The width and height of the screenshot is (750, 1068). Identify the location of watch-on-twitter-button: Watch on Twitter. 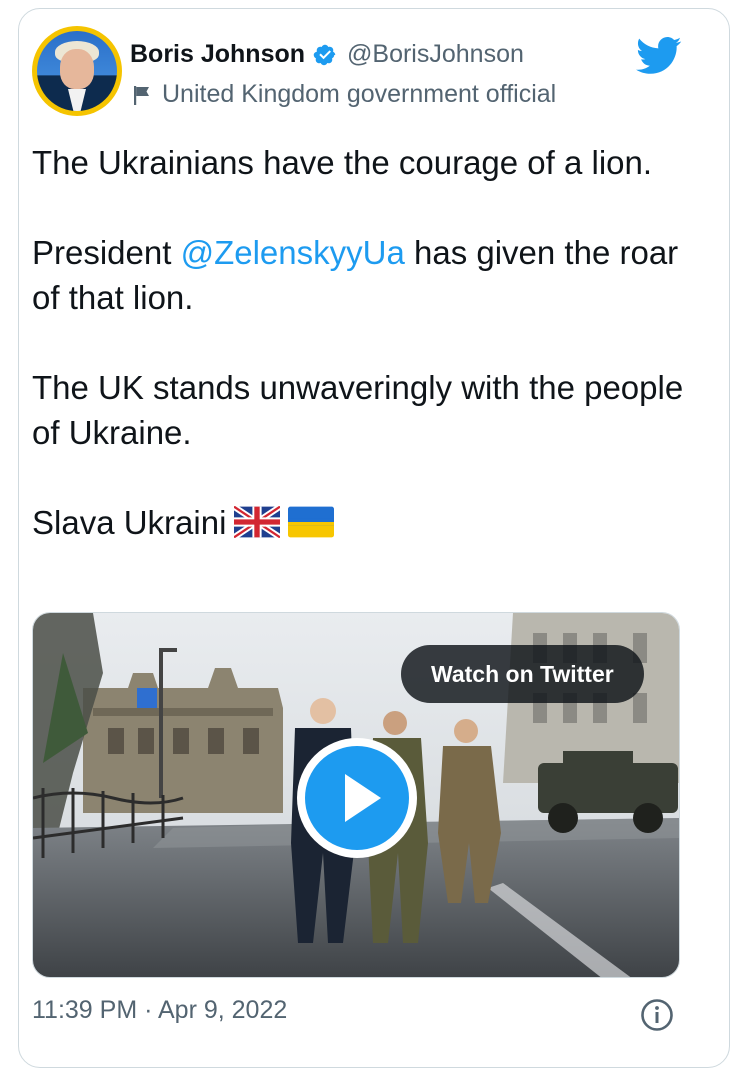
(522, 674).